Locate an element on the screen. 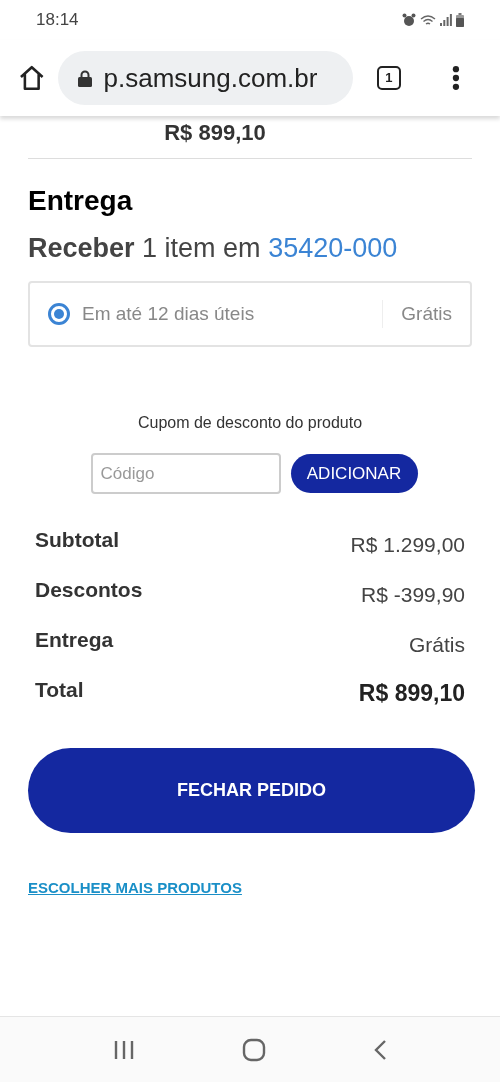 The height and width of the screenshot is (1082, 500). address-bar: p.samsung.com.br is located at coordinates (205, 78).